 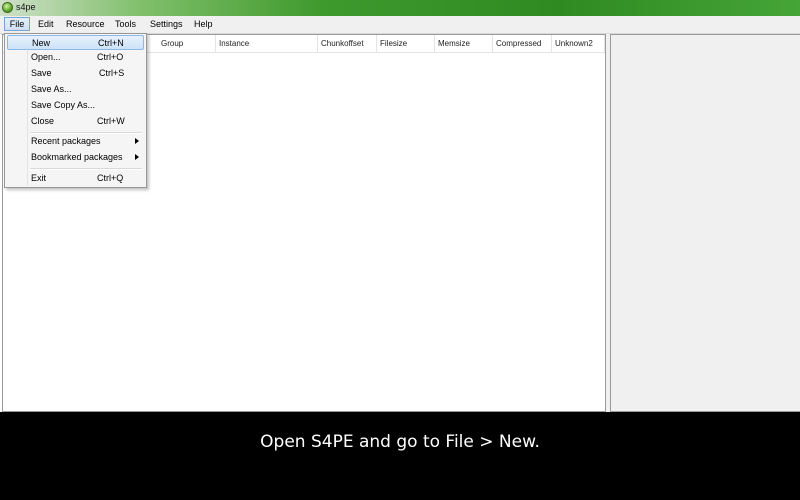 What do you see at coordinates (400, 8) in the screenshot?
I see `title-bar: s4pe` at bounding box center [400, 8].